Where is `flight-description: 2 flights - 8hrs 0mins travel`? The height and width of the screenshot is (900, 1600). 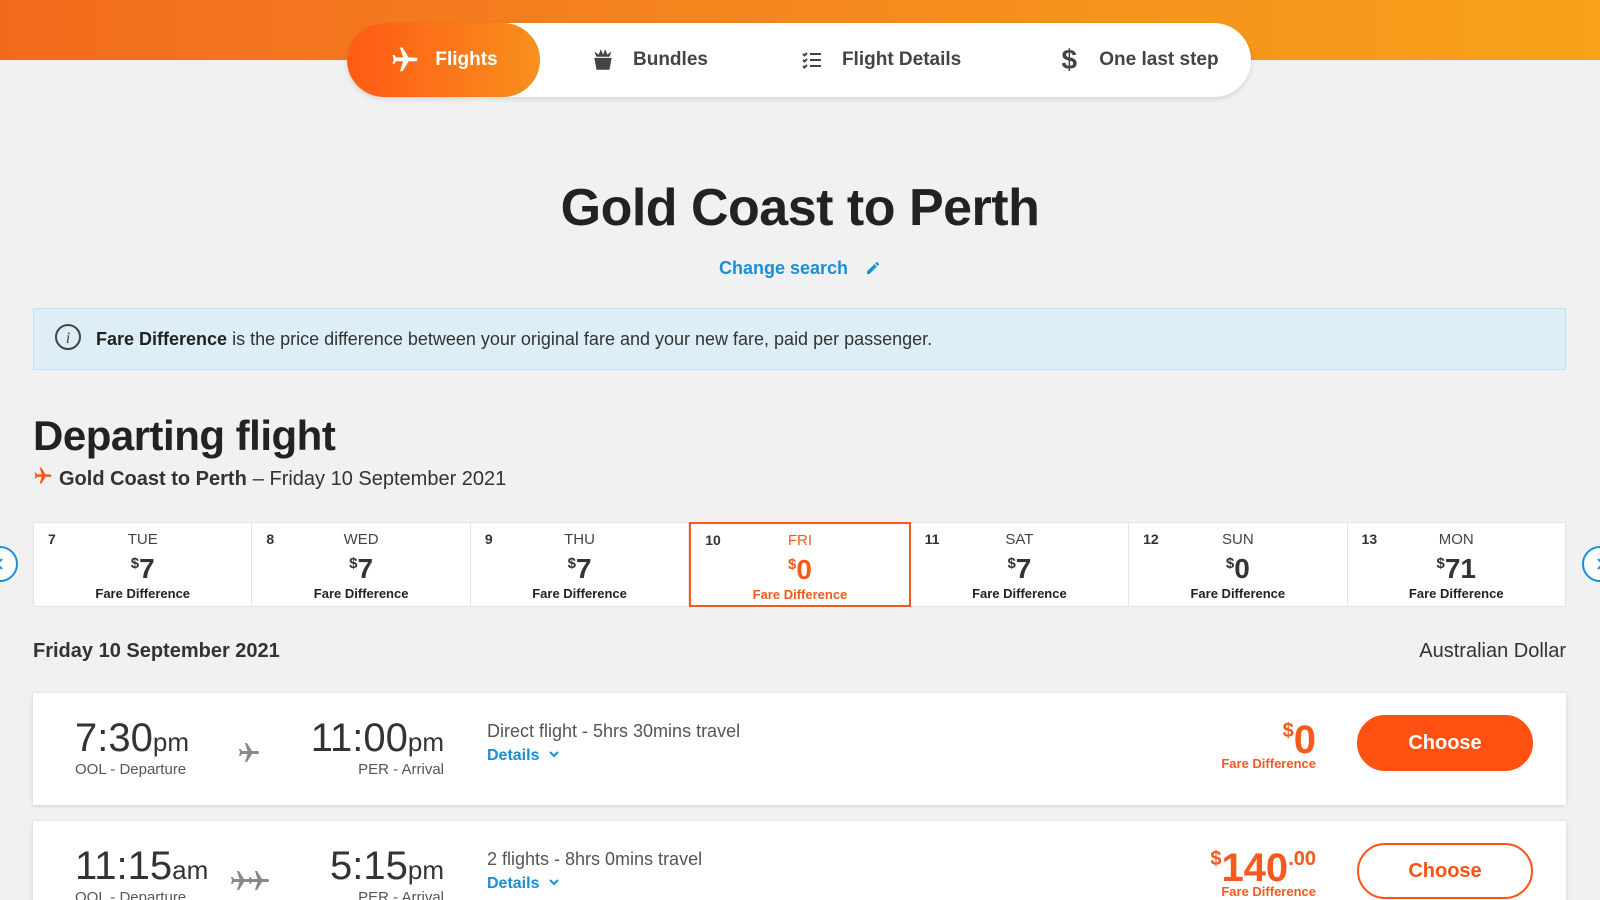
flight-description: 2 flights - 8hrs 0mins travel is located at coordinates (595, 859).